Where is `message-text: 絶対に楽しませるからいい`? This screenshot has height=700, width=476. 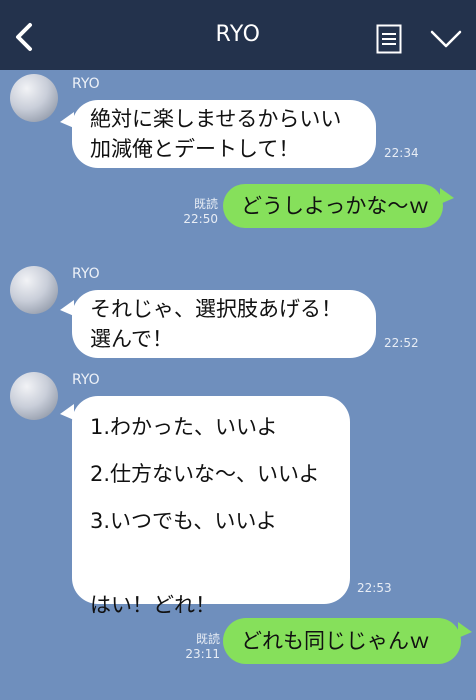
message-text: 絶対に楽しませるからいい is located at coordinates (216, 119).